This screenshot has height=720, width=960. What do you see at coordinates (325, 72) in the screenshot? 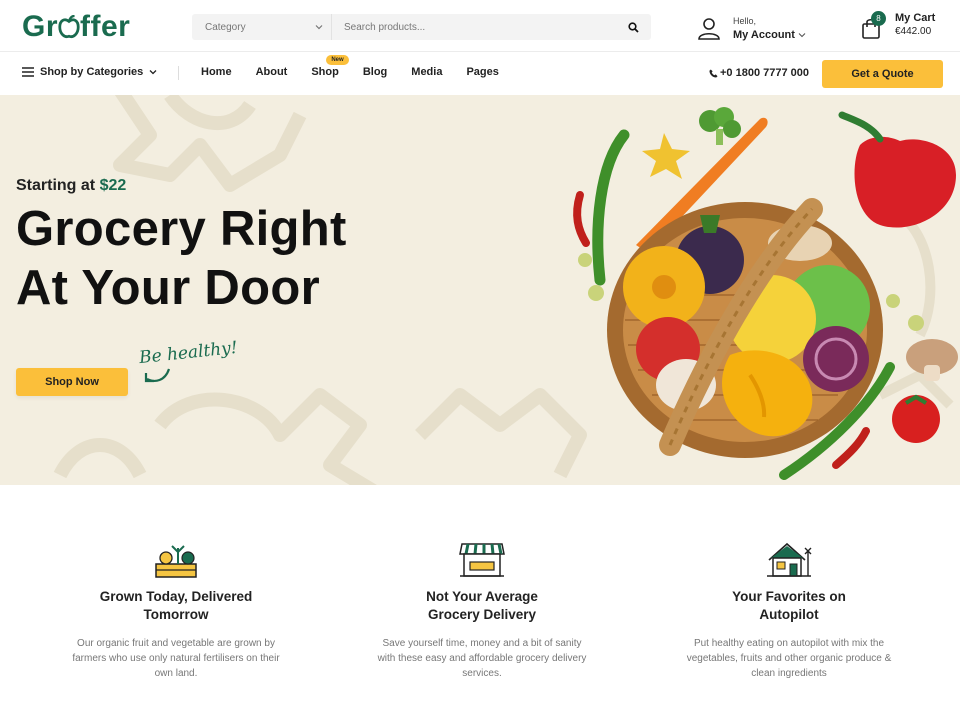
I see `nav-link-shop-label: Shop` at bounding box center [325, 72].